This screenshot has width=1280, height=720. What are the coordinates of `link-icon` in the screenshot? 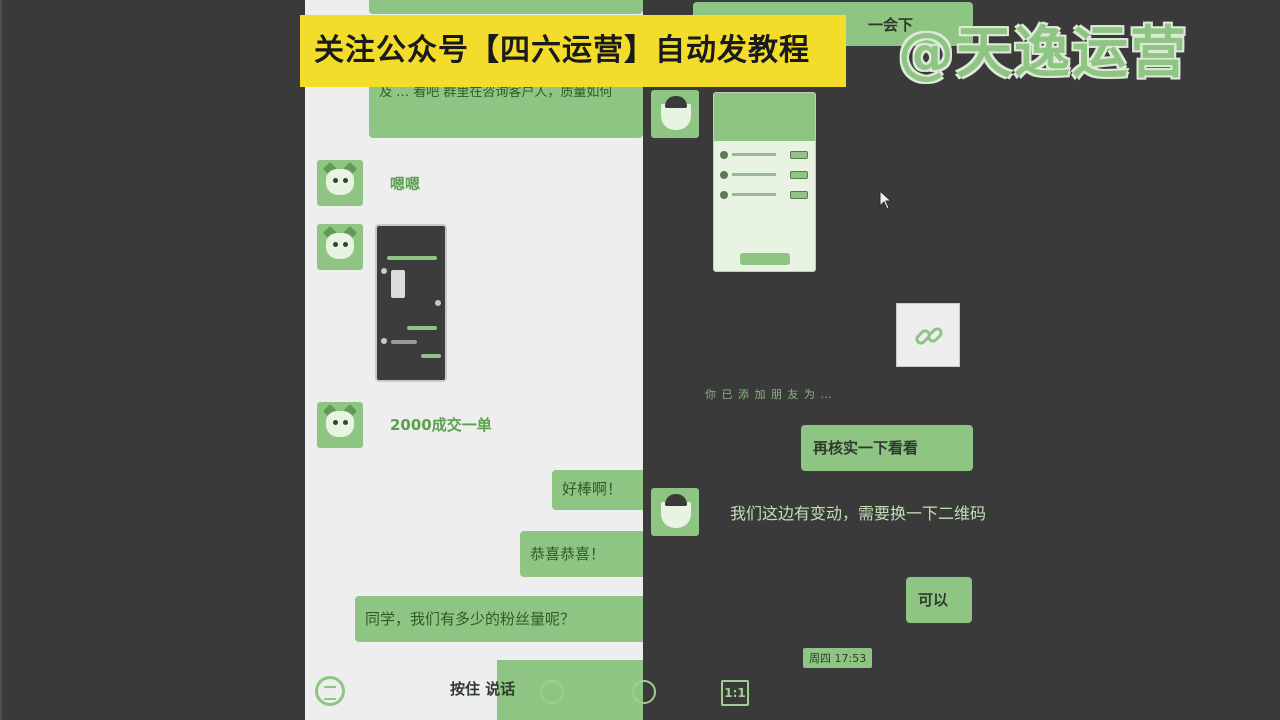 It's located at (929, 336).